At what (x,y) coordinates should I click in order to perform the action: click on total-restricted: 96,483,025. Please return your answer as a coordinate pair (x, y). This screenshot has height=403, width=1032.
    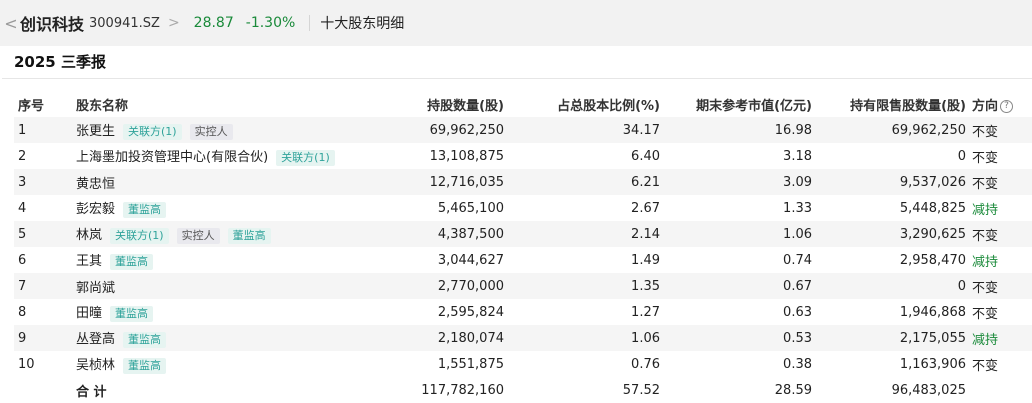
    Looking at the image, I should click on (928, 390).